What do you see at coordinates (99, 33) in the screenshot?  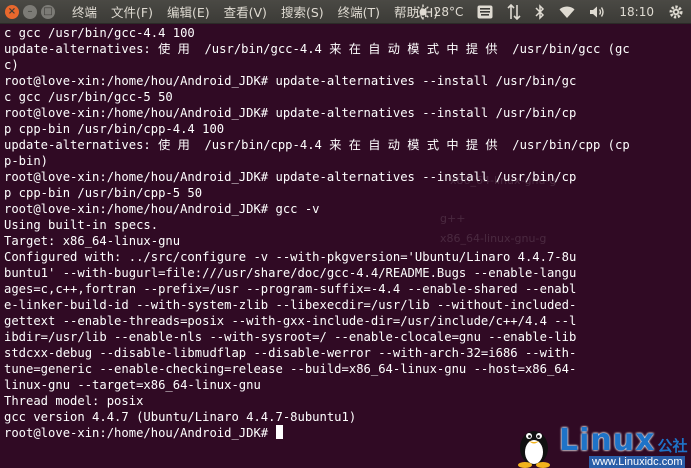 I see `terminal-line: c gcc /usr/bin/gcc-4.4 100` at bounding box center [99, 33].